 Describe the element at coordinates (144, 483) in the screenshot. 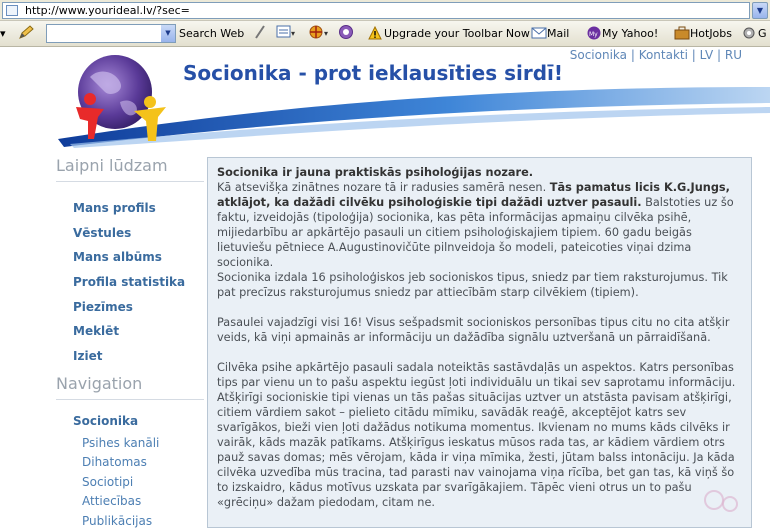

I see `sidebar-subitem-sociotypes: Sociotipi` at that location.